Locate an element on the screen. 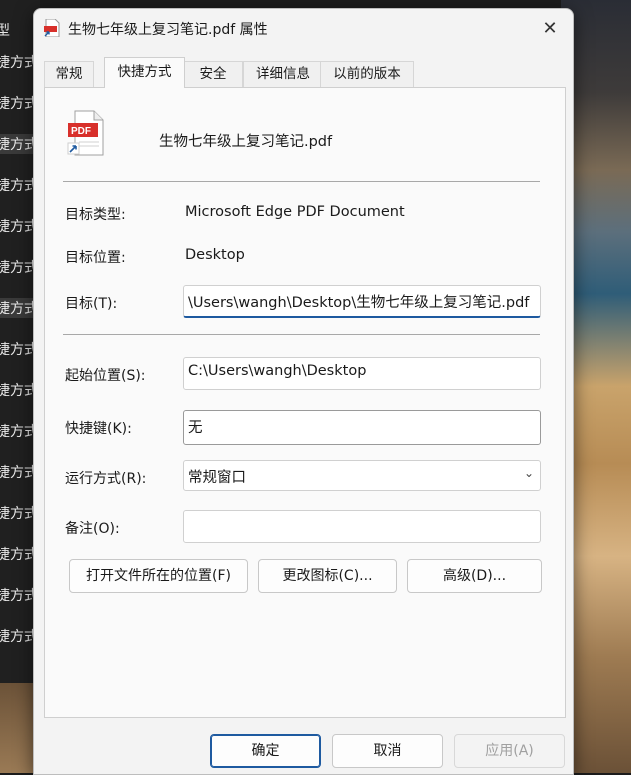 The image size is (631, 775). close-icon: ✕ is located at coordinates (550, 28).